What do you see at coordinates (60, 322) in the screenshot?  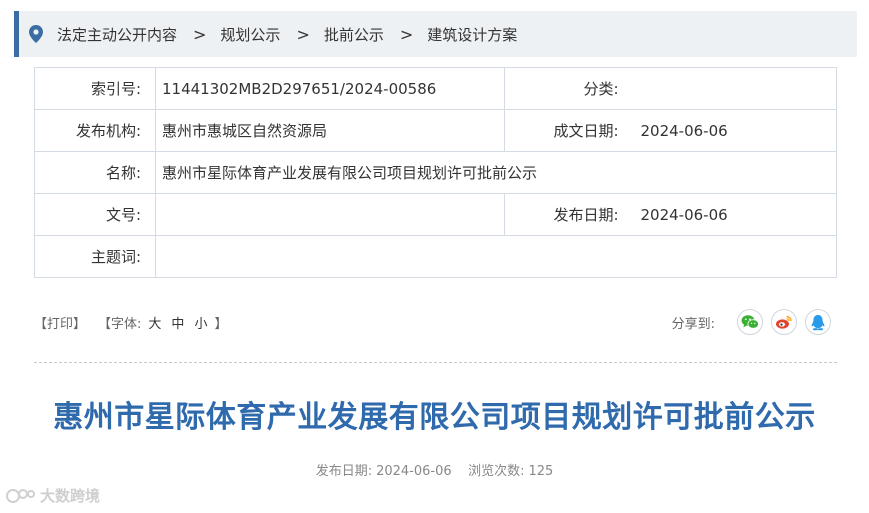 I see `print-button: 【打印】` at bounding box center [60, 322].